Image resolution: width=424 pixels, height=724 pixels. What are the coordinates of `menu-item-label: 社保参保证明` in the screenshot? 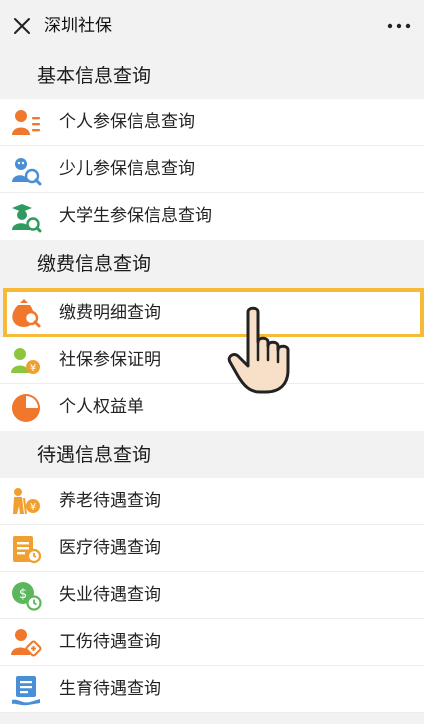 It's located at (110, 360).